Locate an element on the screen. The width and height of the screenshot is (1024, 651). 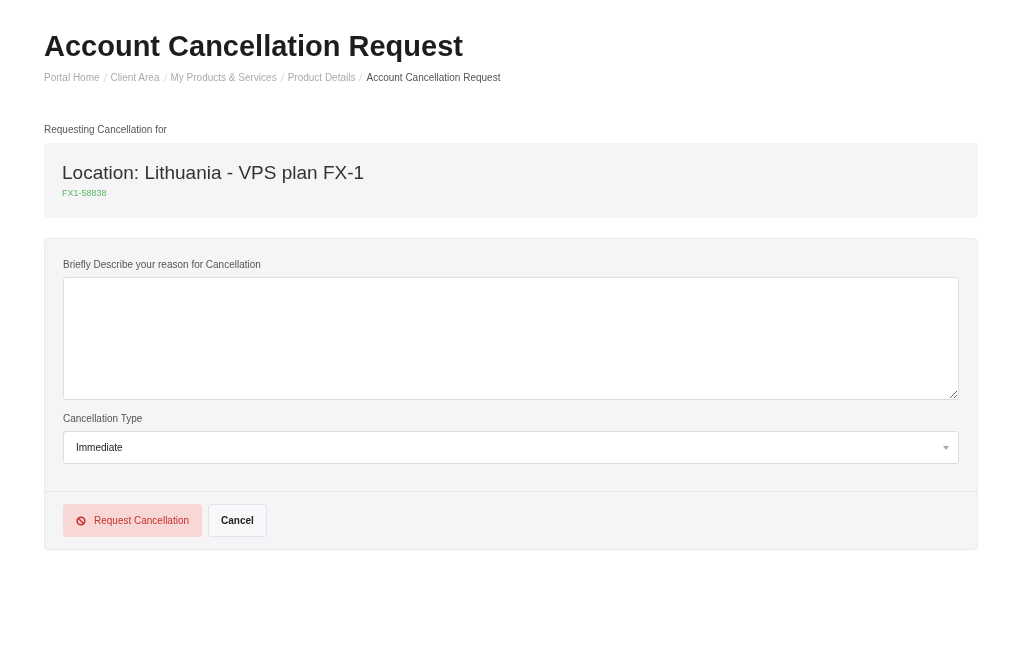
breadcrumb-link: Account Cancellation Request is located at coordinates (433, 77).